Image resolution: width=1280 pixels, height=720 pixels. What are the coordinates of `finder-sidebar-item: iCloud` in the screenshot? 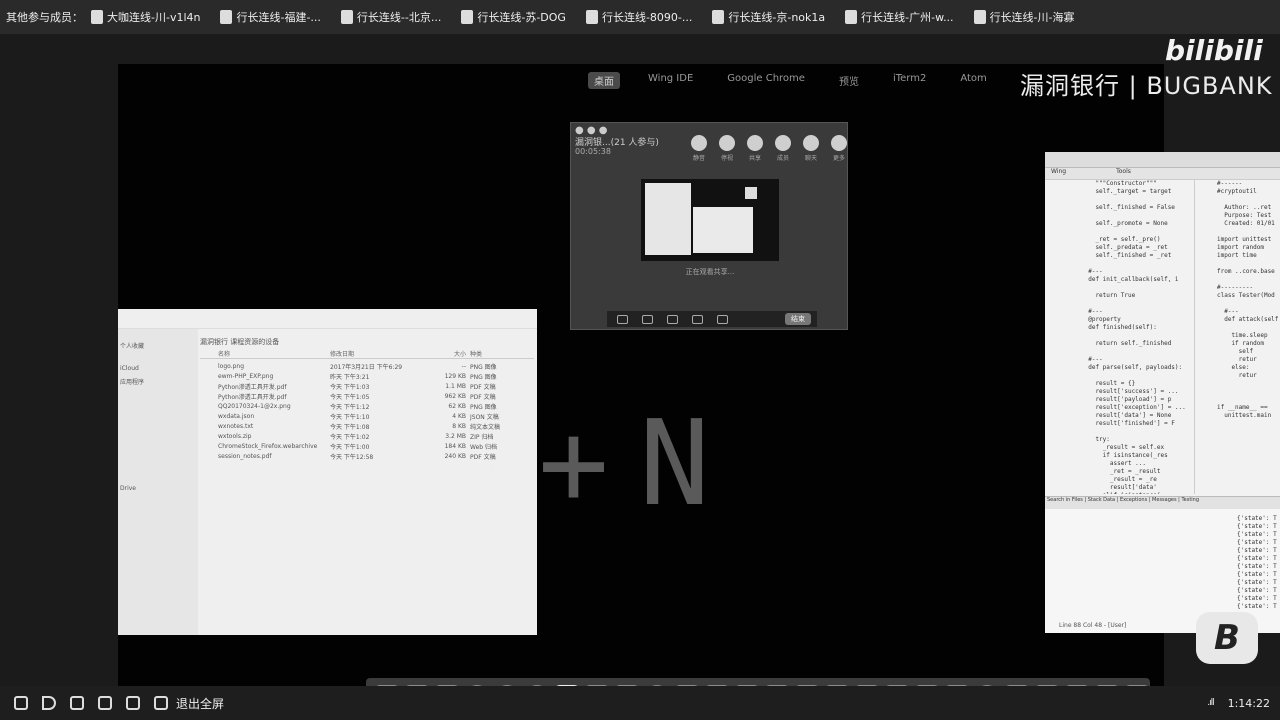 It's located at (158, 371).